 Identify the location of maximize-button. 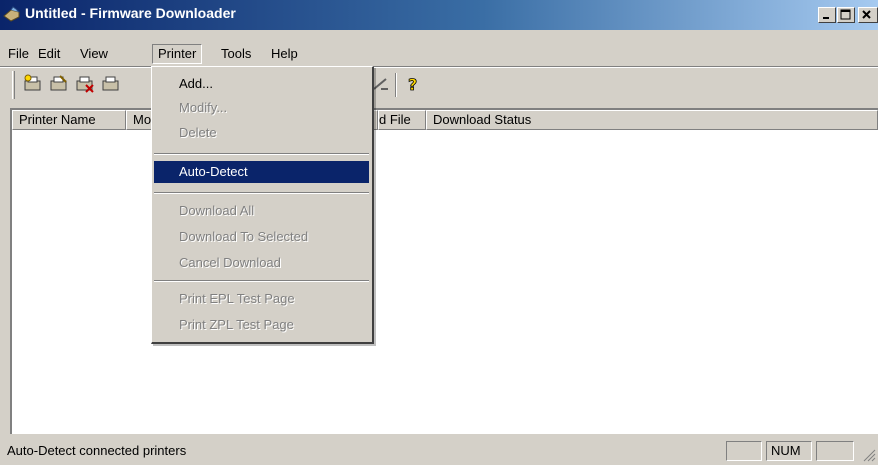
(846, 15).